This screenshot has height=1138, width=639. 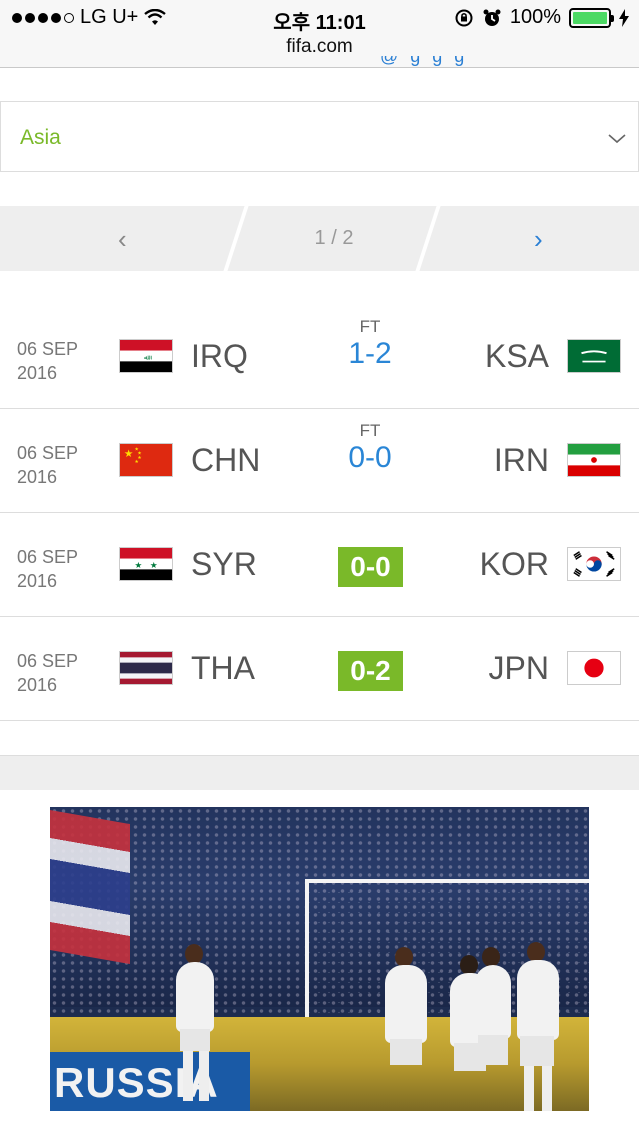 What do you see at coordinates (219, 356) in the screenshot?
I see `home-team: IRQ` at bounding box center [219, 356].